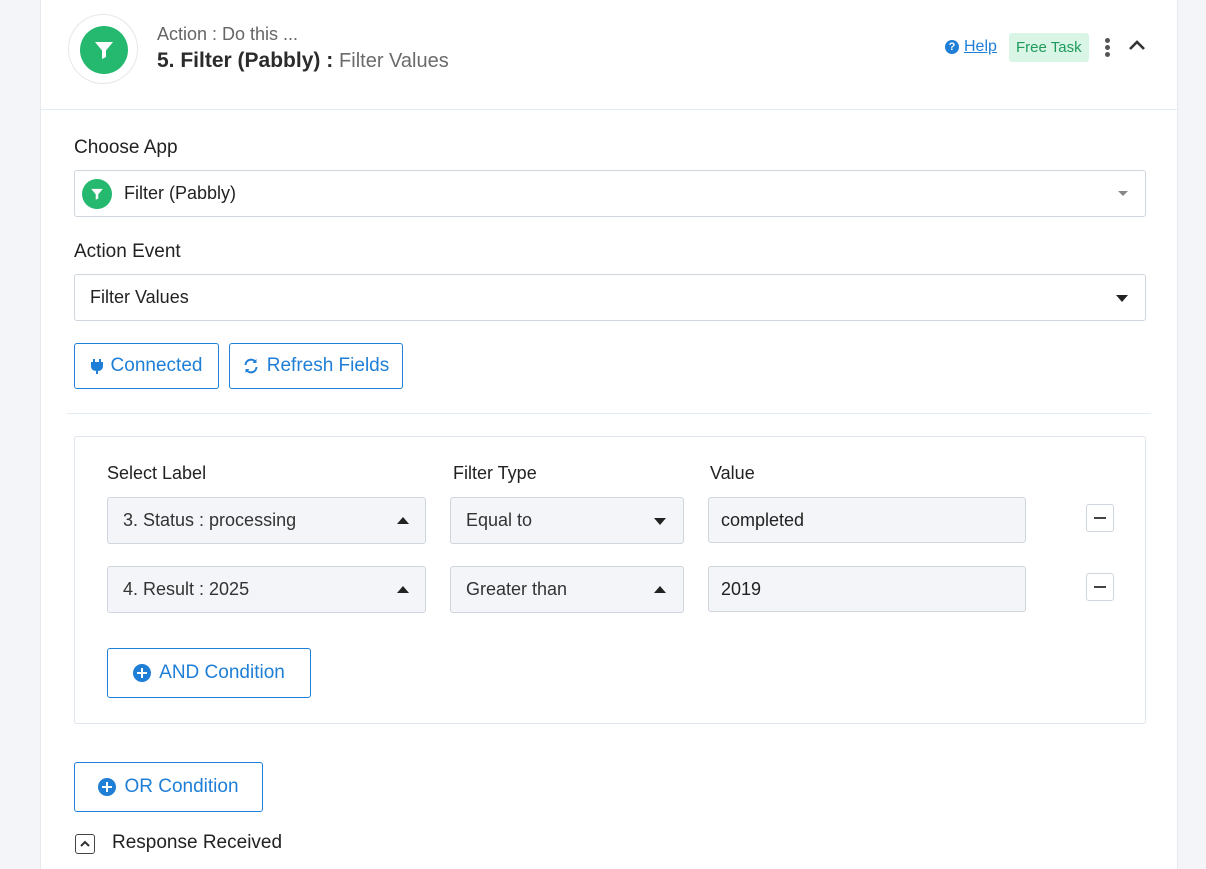 Image resolution: width=1206 pixels, height=869 pixels. Describe the element at coordinates (251, 366) in the screenshot. I see `refresh-icon` at that location.